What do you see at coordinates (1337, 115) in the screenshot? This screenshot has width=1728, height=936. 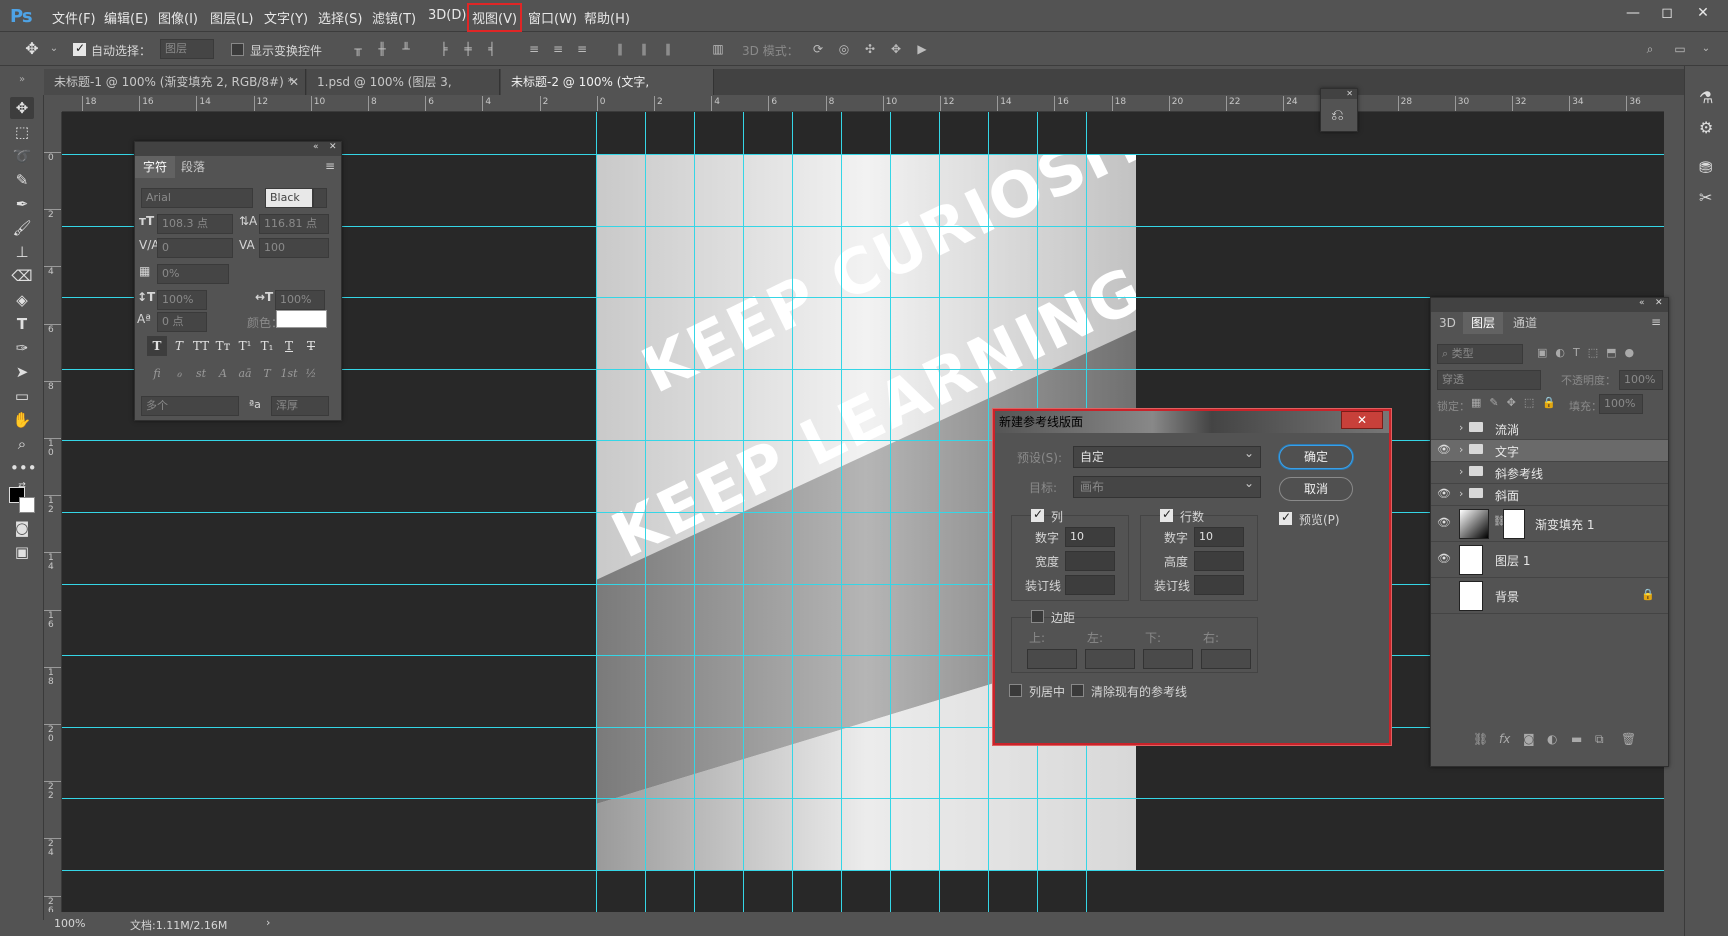 I see `history-icon: ⎌` at bounding box center [1337, 115].